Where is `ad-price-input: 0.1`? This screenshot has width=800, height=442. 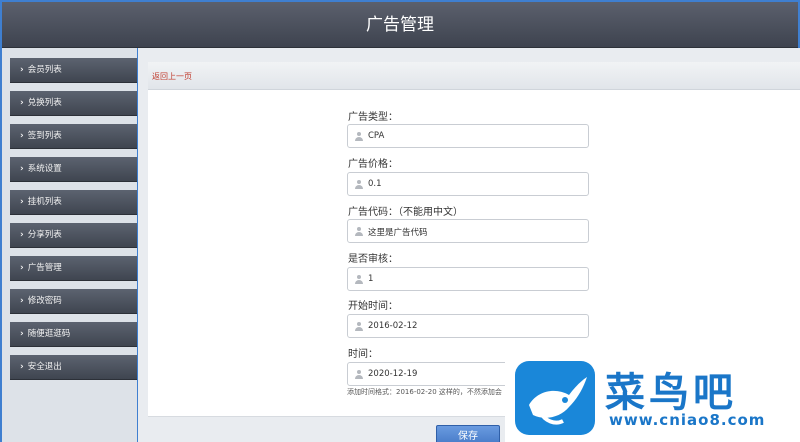 ad-price-input: 0.1 is located at coordinates (468, 184).